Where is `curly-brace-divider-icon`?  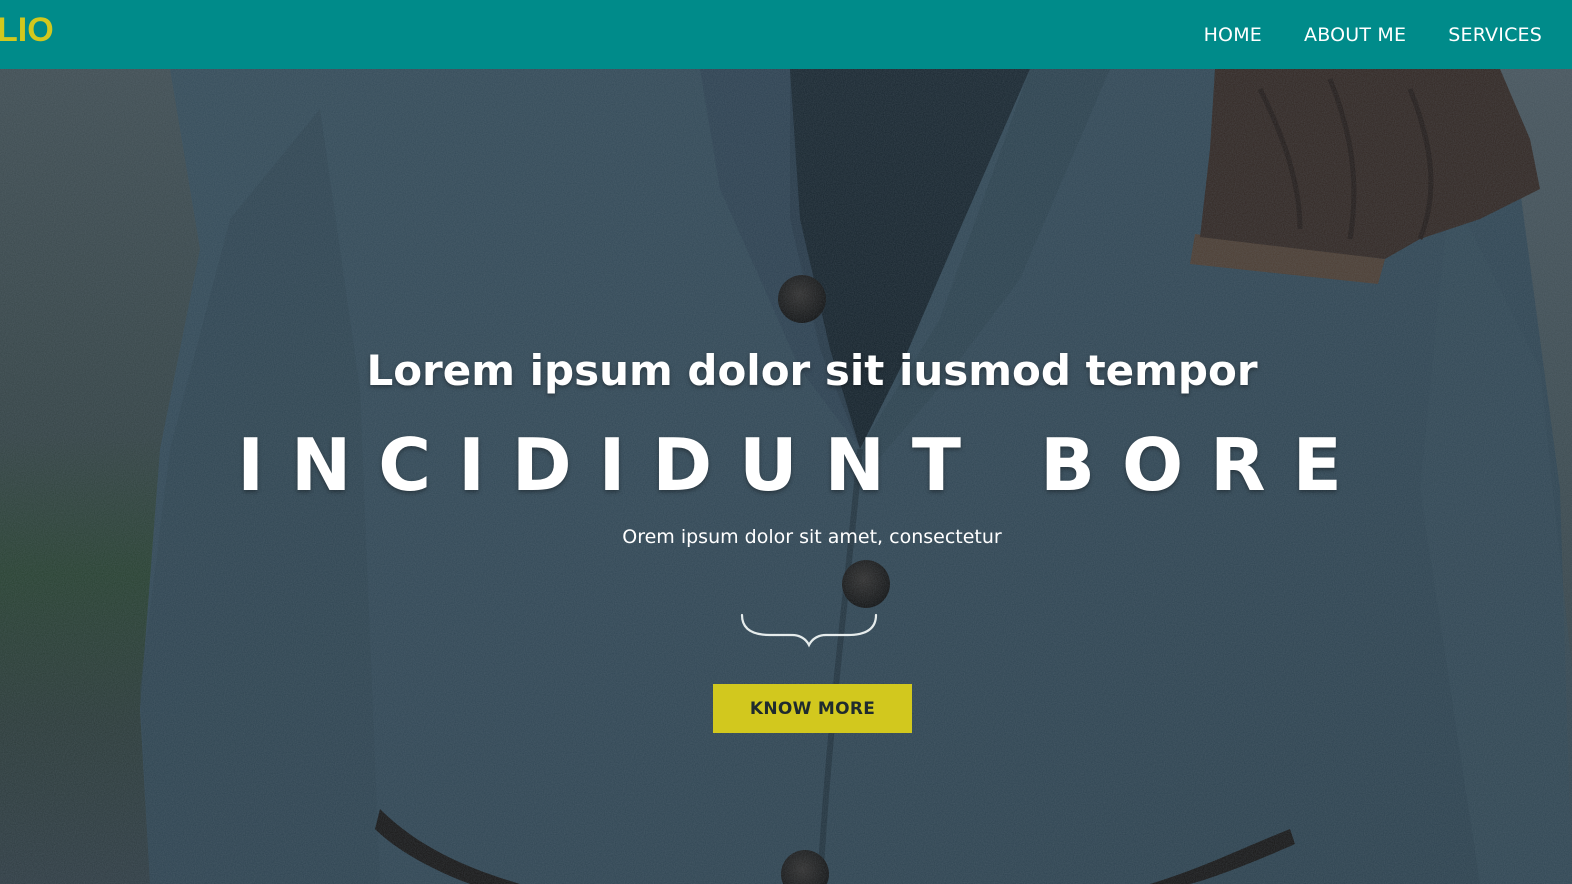 curly-brace-divider-icon is located at coordinates (809, 630).